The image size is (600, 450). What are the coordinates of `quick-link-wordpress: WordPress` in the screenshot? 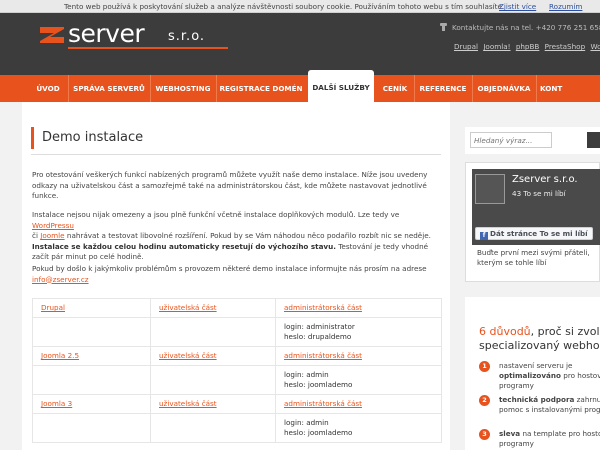 It's located at (595, 46).